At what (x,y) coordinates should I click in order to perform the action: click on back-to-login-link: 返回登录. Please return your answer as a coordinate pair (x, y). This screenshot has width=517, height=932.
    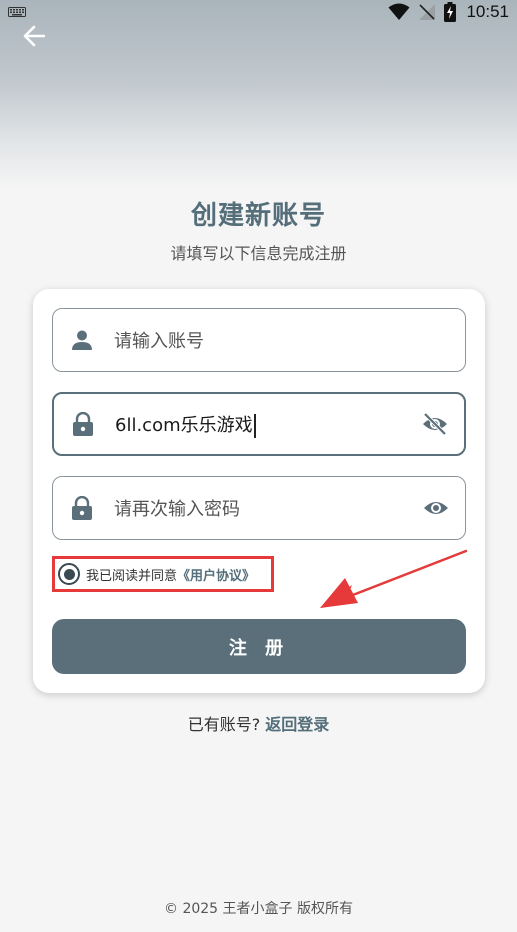
    Looking at the image, I should click on (297, 724).